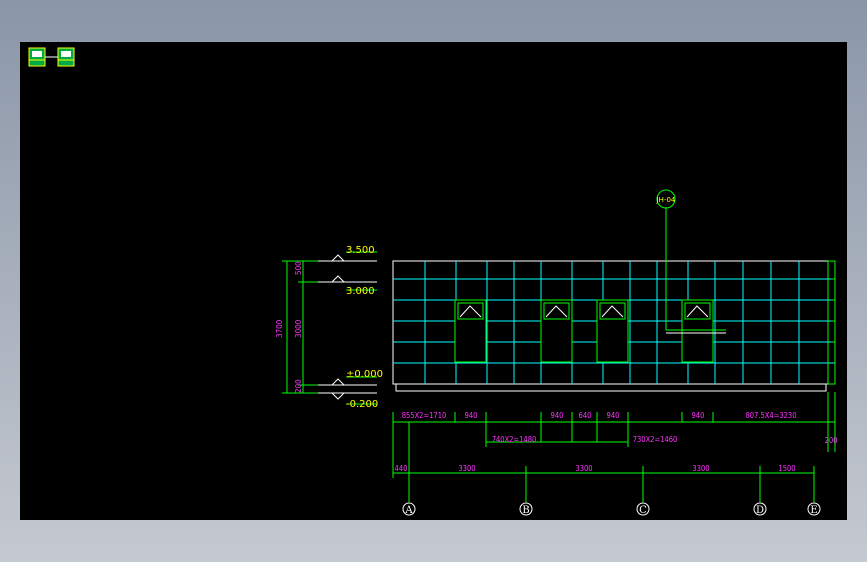 This screenshot has width=867, height=562. Describe the element at coordinates (514, 439) in the screenshot. I see `dim-r2-0: 740X2=1480` at that location.